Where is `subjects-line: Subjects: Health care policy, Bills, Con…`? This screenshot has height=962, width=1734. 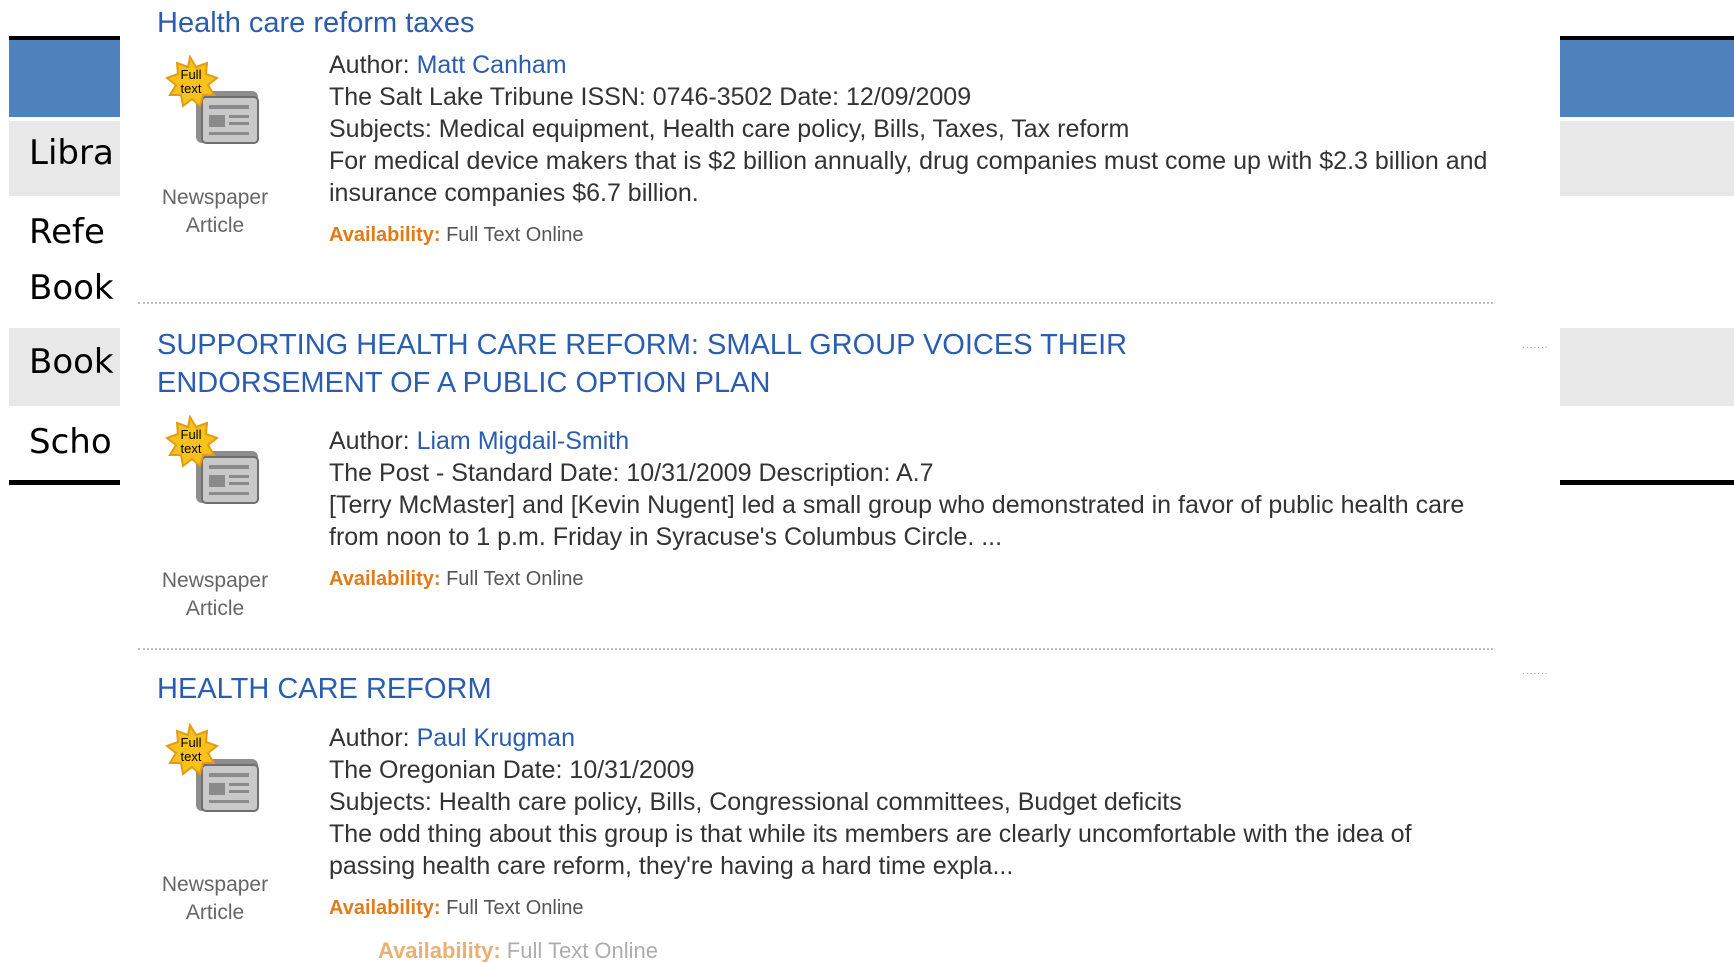
subjects-line: Subjects: Health care policy, Bills, Con… is located at coordinates (755, 802).